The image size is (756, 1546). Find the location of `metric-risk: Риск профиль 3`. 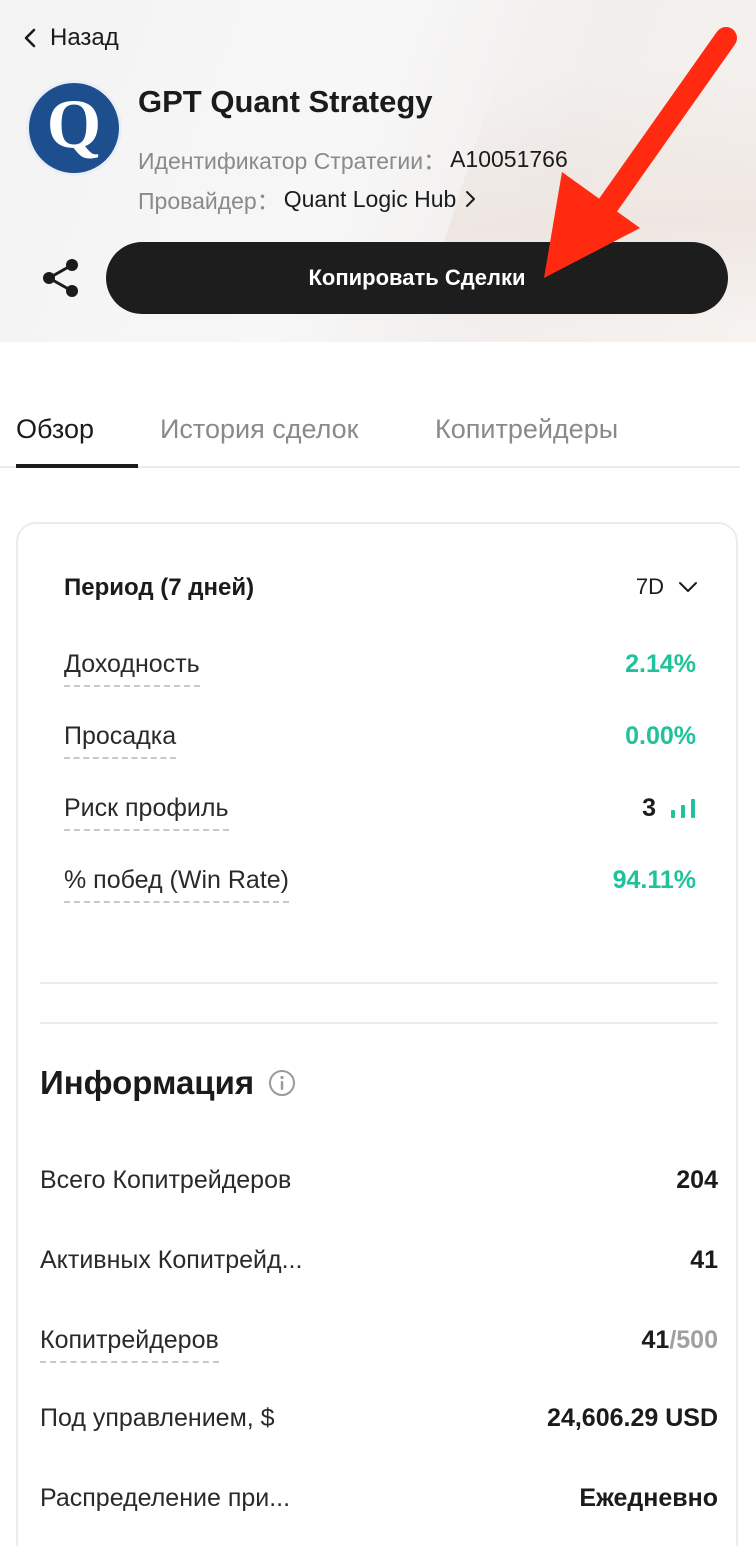

metric-risk: Риск профиль 3 is located at coordinates (380, 814).